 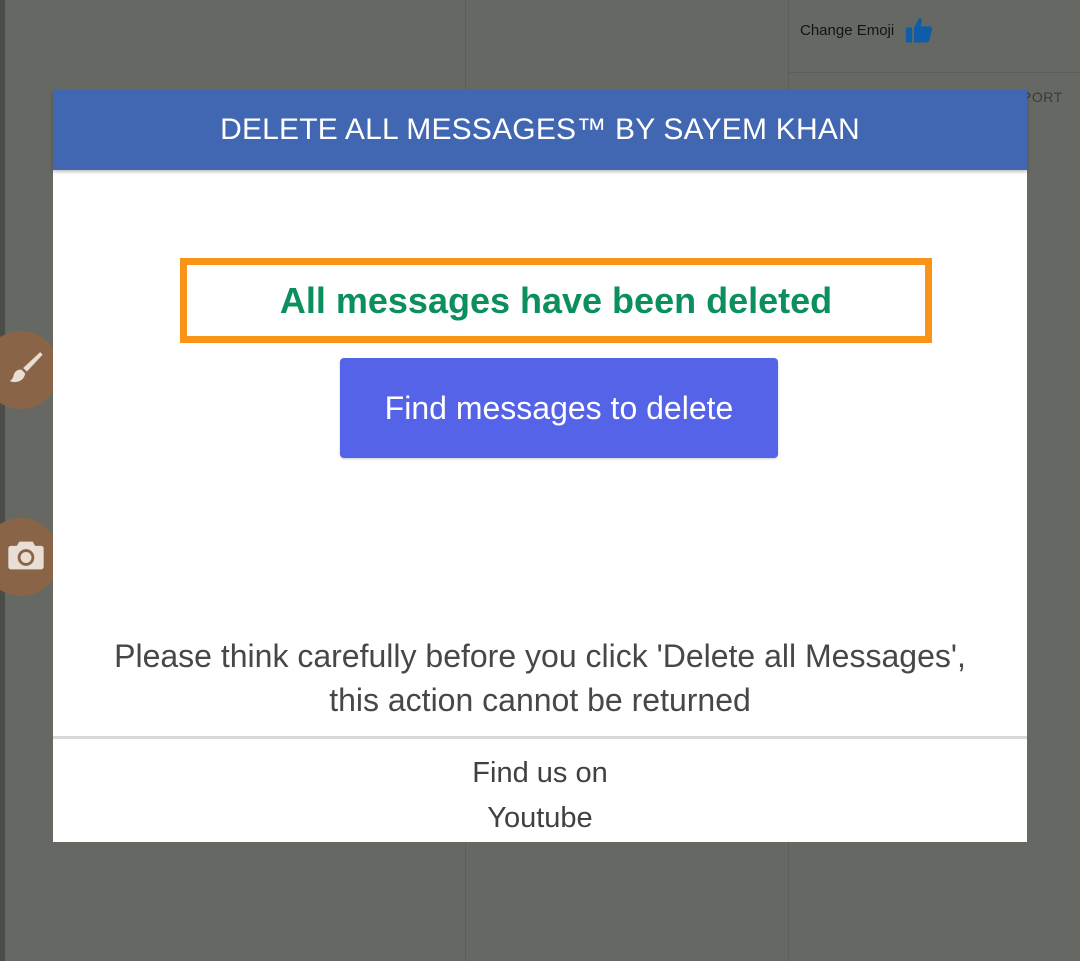 What do you see at coordinates (919, 30) in the screenshot?
I see `thumbs-up-icon` at bounding box center [919, 30].